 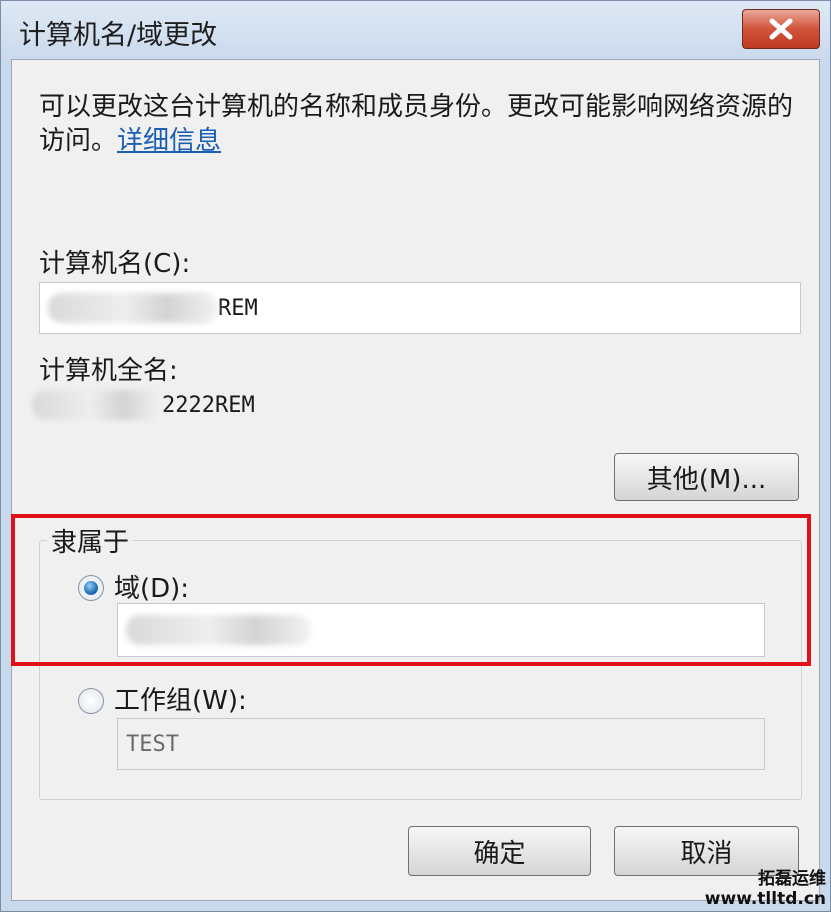 I want to click on close-button, so click(x=781, y=29).